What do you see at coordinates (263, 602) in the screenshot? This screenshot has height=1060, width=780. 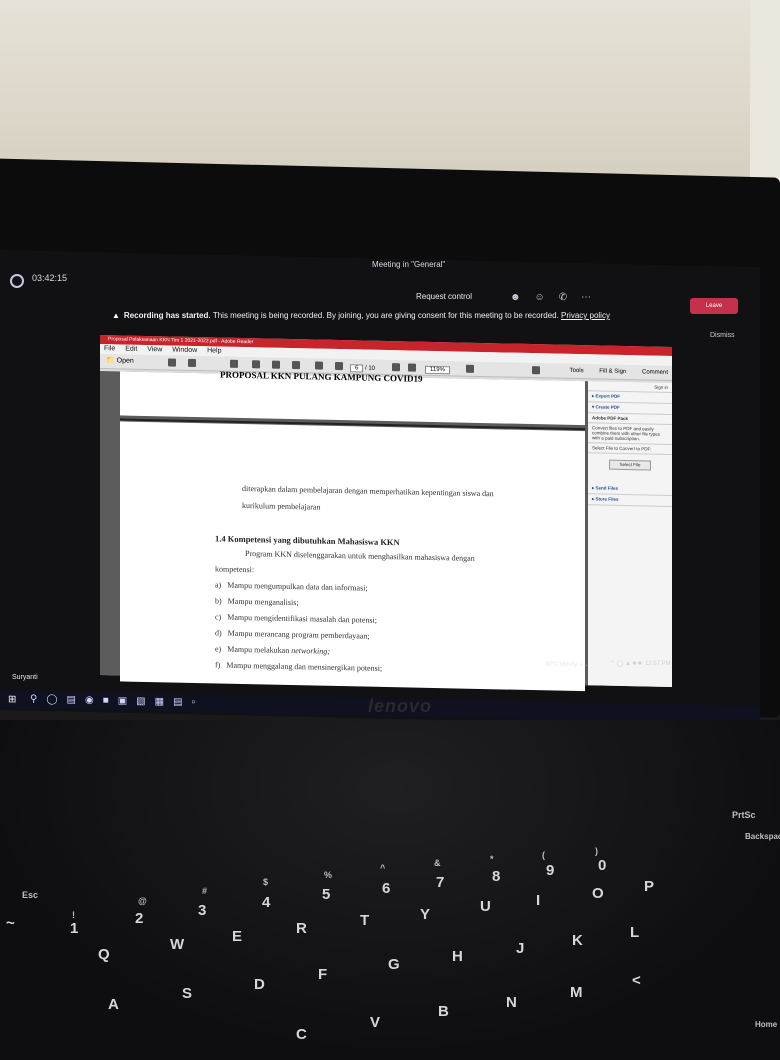 I see `list-text: Mampu menganalisis;` at bounding box center [263, 602].